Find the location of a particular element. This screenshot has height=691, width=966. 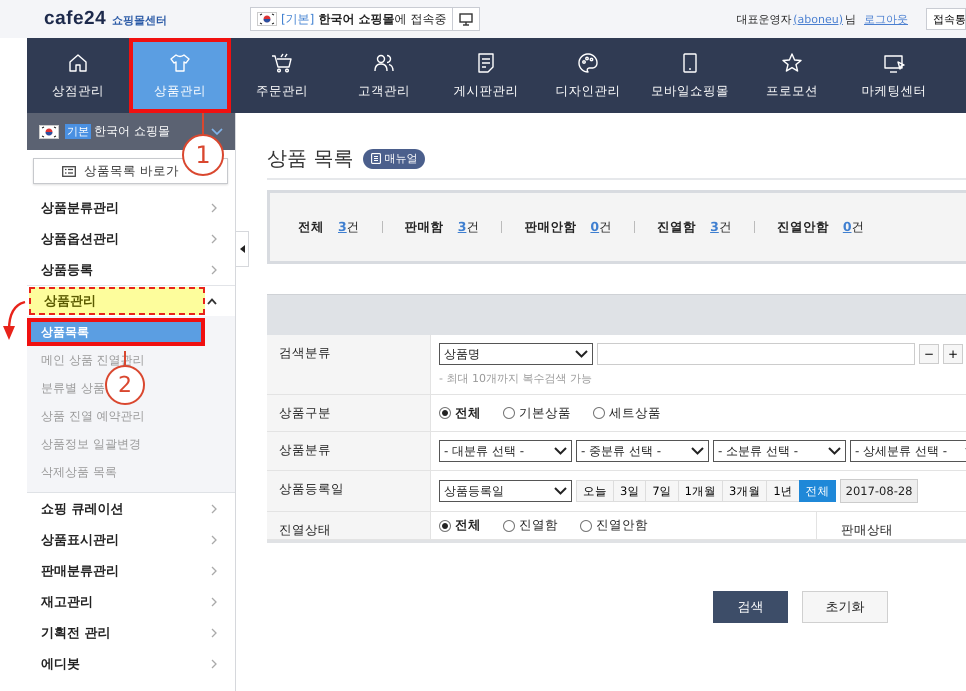

dropdown: 상품명 is located at coordinates (516, 354).